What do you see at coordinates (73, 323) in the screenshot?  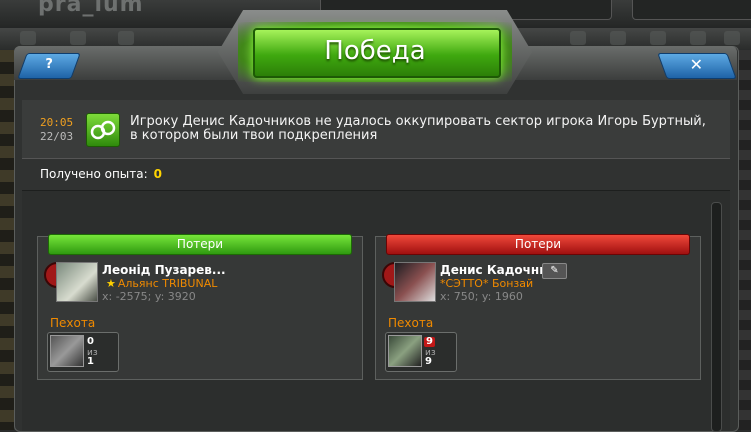 I see `ally-unit-type: Пехота` at bounding box center [73, 323].